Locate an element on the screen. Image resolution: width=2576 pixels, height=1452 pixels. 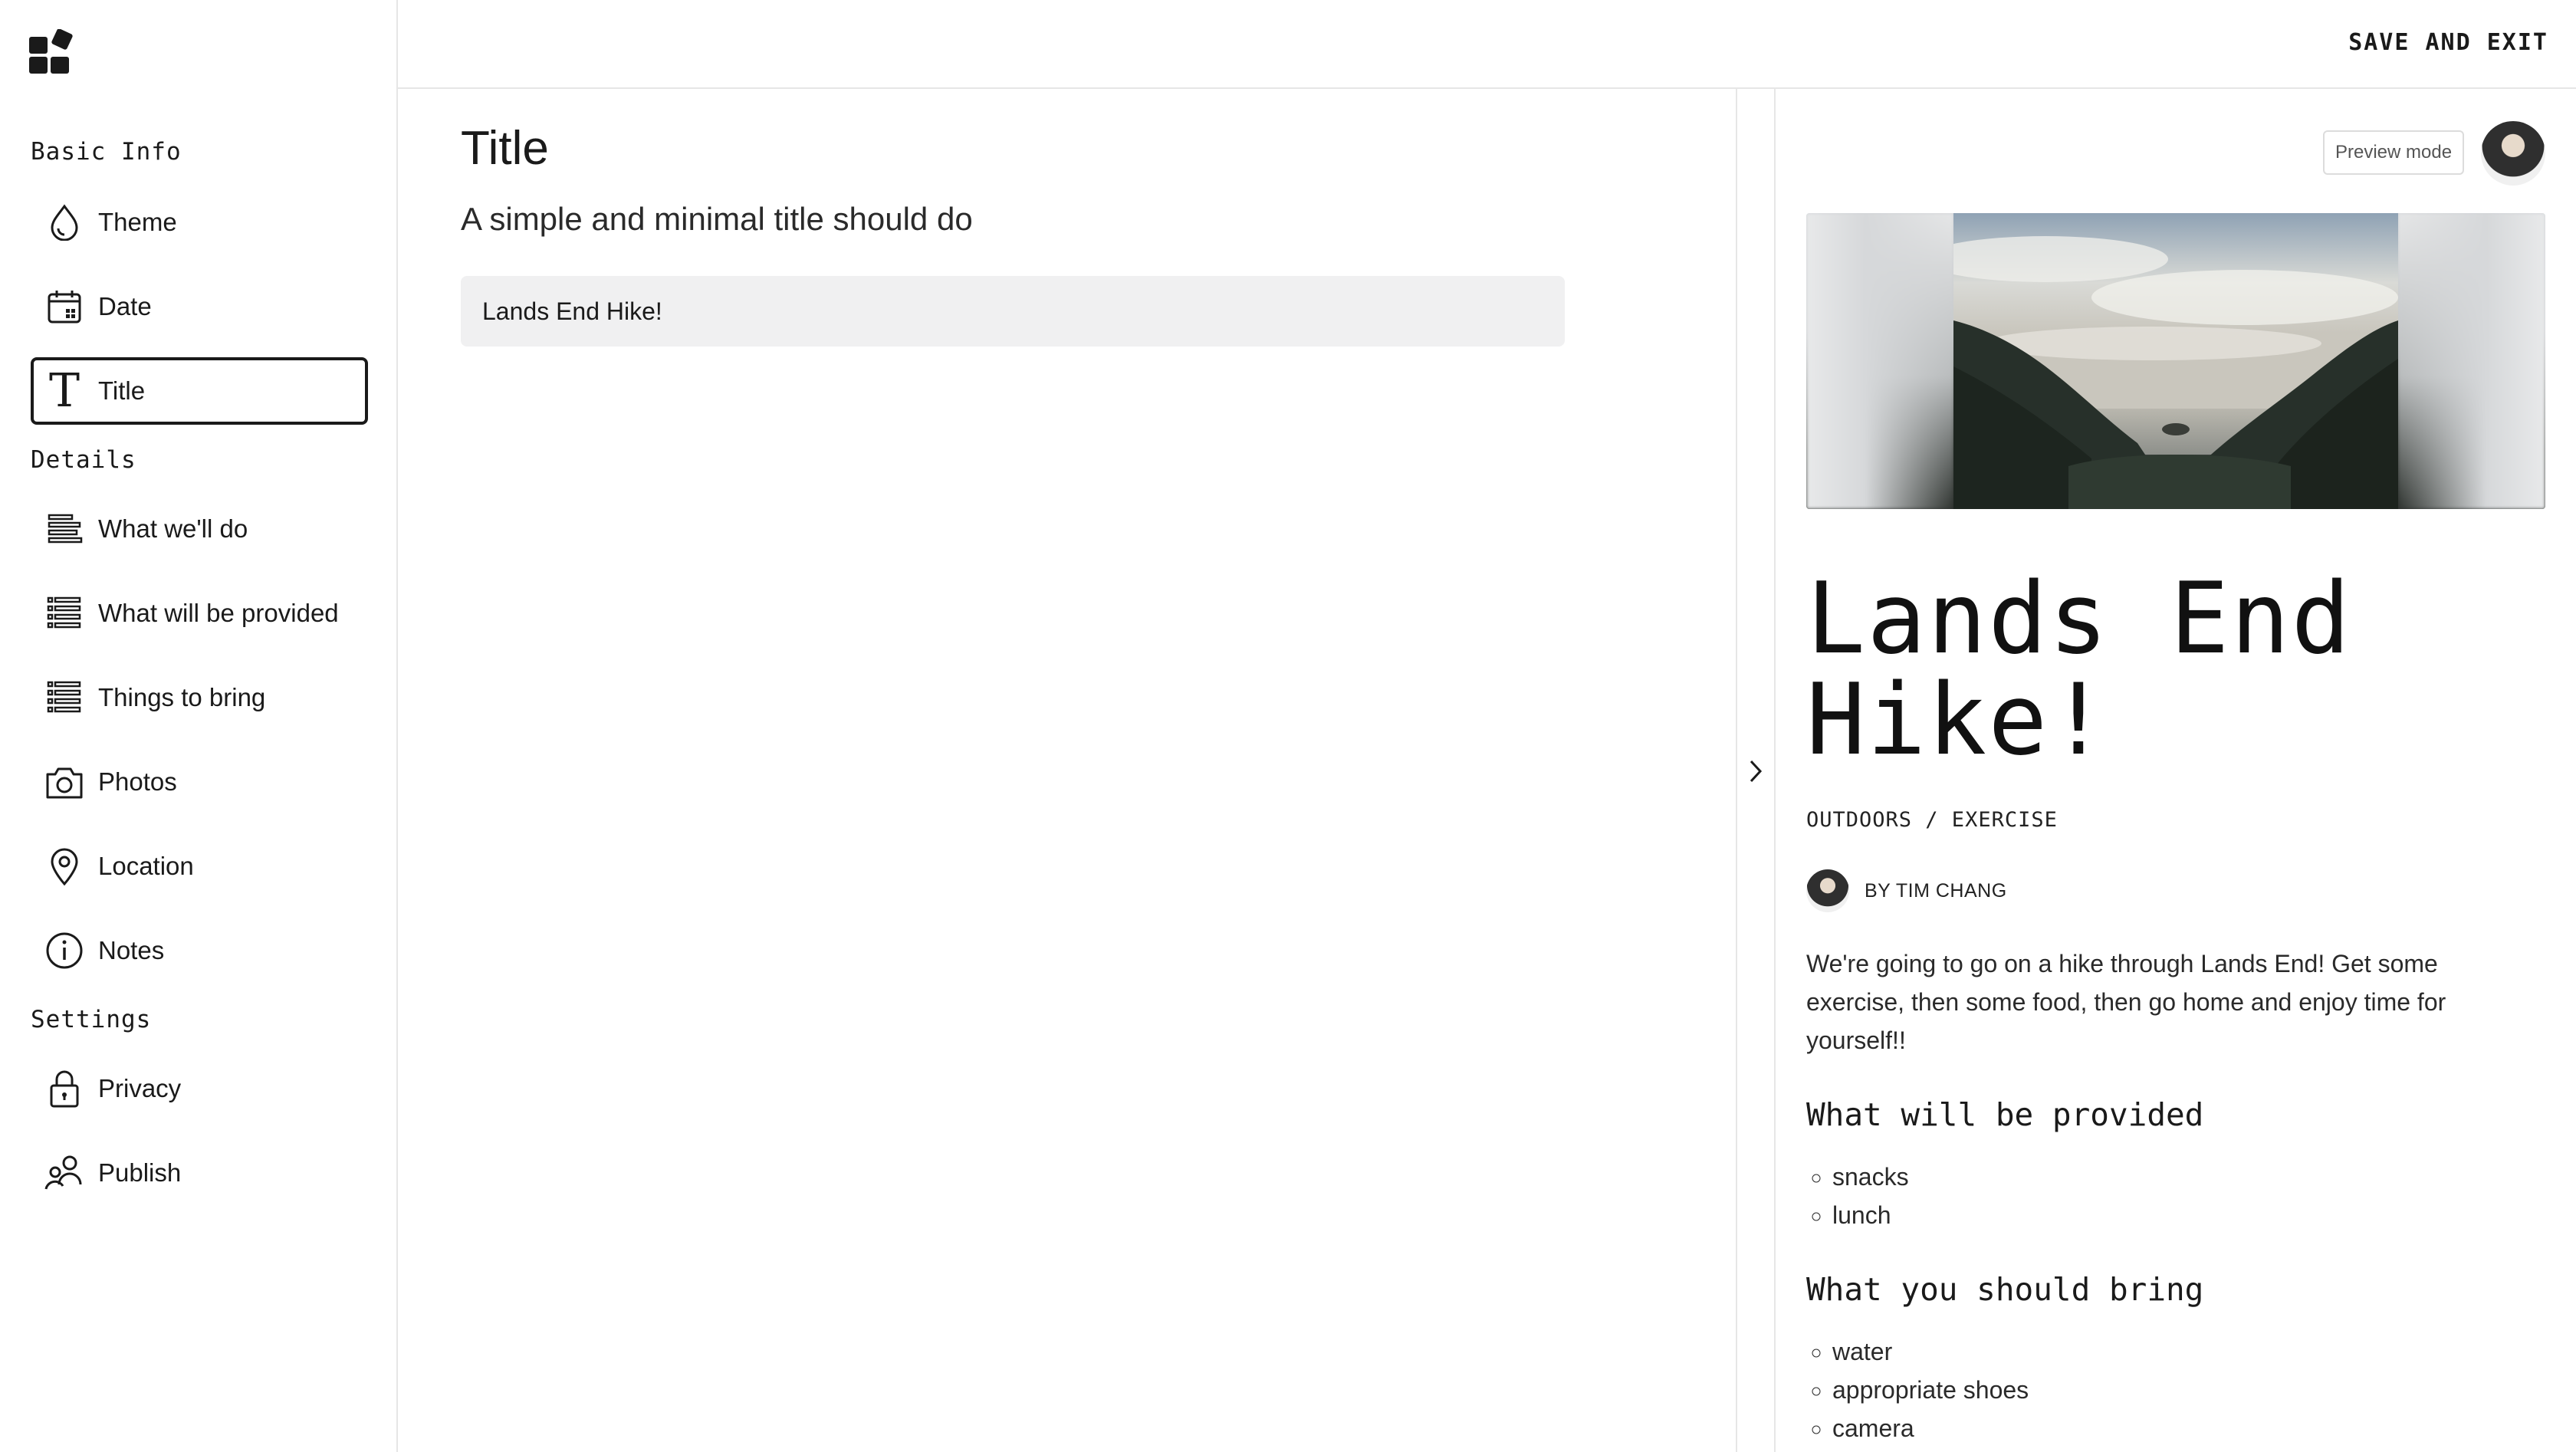
sidebar-item-what-well-do: What we'll do is located at coordinates (199, 529).